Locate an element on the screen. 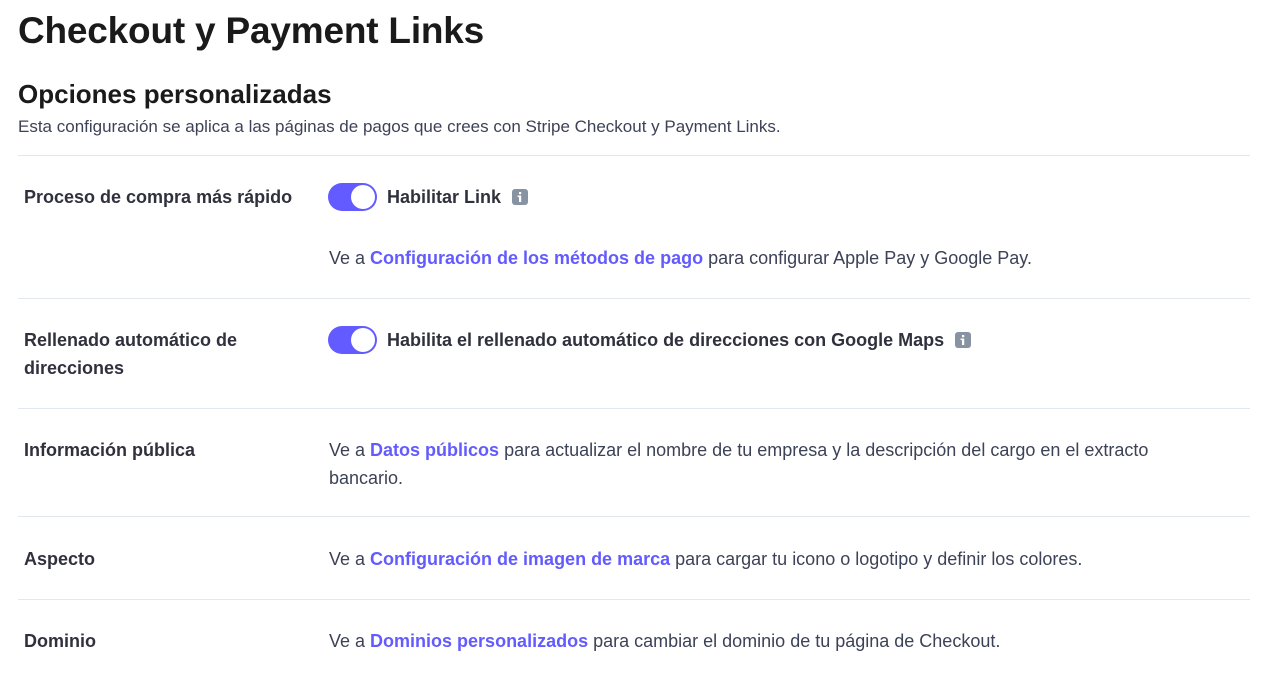  section-title: Opciones personalizadas is located at coordinates (175, 94).